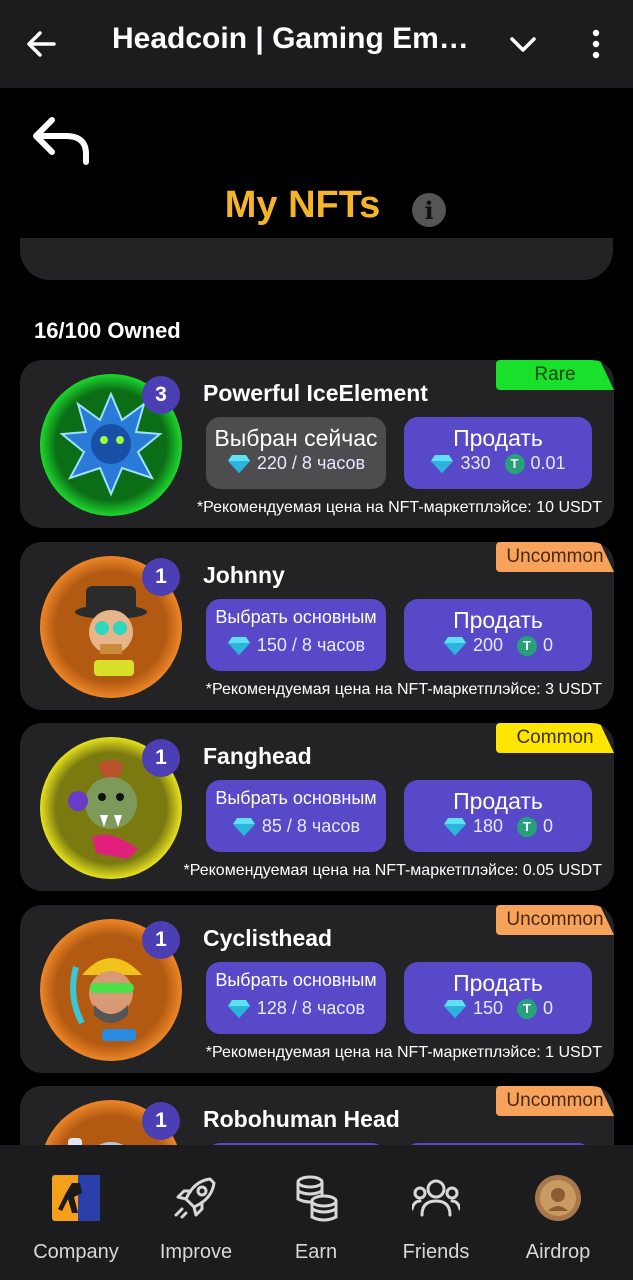 The height and width of the screenshot is (1280, 633). Describe the element at coordinates (315, 393) in the screenshot. I see `nft-name: Powerful IceElement` at that location.